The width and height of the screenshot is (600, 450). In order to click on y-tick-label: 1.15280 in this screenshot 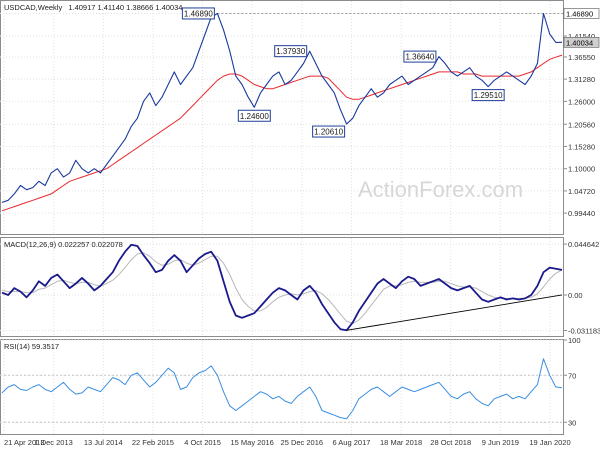, I will do `click(581, 146)`.